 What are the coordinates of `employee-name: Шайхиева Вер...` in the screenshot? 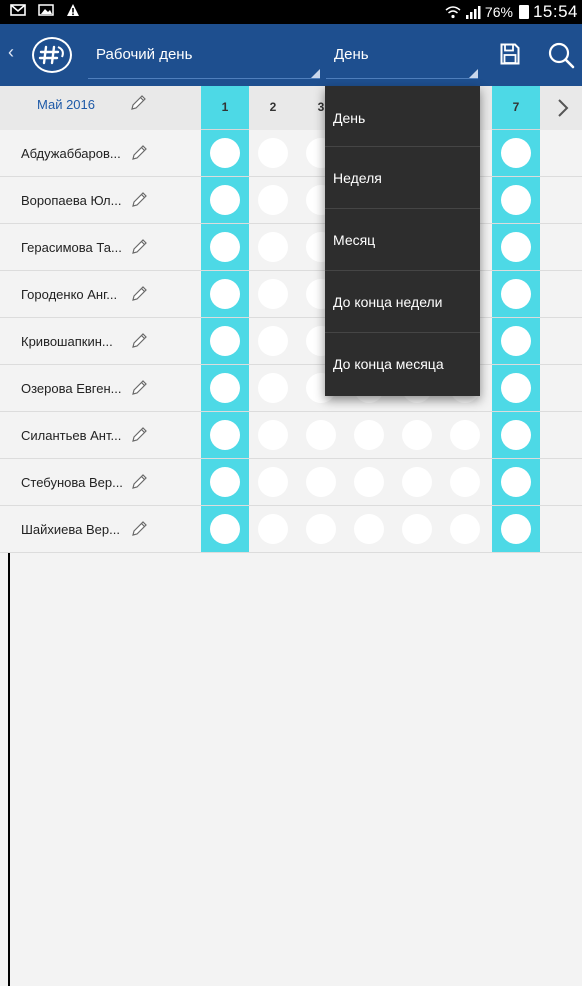 It's located at (70, 529).